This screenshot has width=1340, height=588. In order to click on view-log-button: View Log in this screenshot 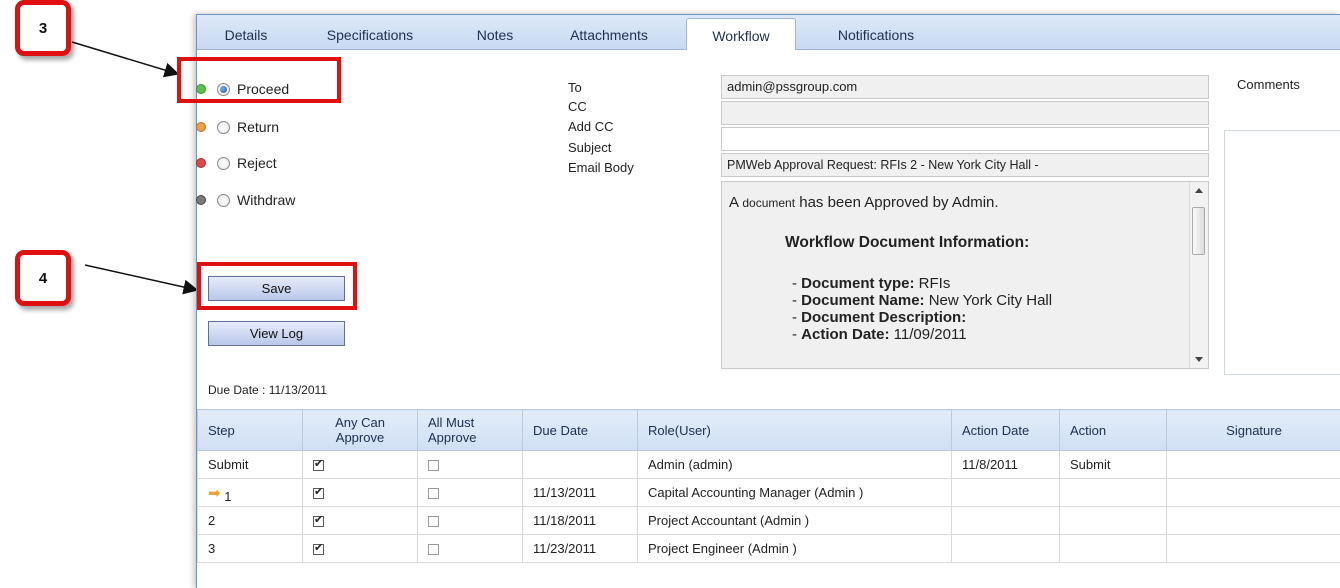, I will do `click(276, 333)`.